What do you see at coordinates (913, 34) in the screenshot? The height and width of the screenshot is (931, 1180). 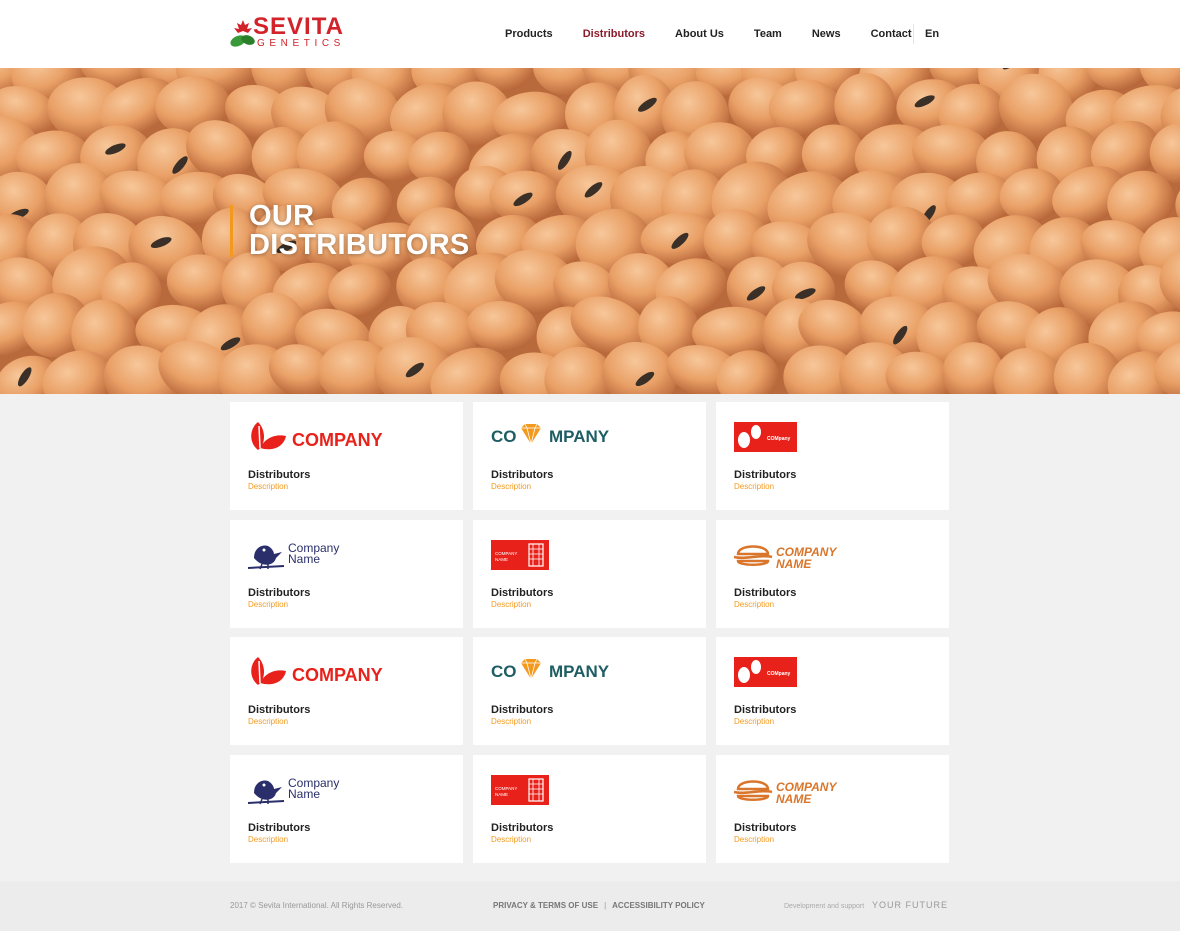 I see `nav-divider` at bounding box center [913, 34].